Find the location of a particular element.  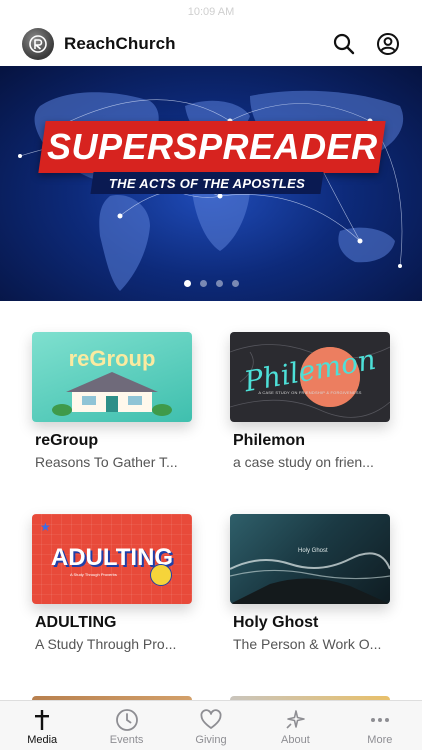

hero-subtitle: THE ACTS OF THE APOSTLES is located at coordinates (207, 183).